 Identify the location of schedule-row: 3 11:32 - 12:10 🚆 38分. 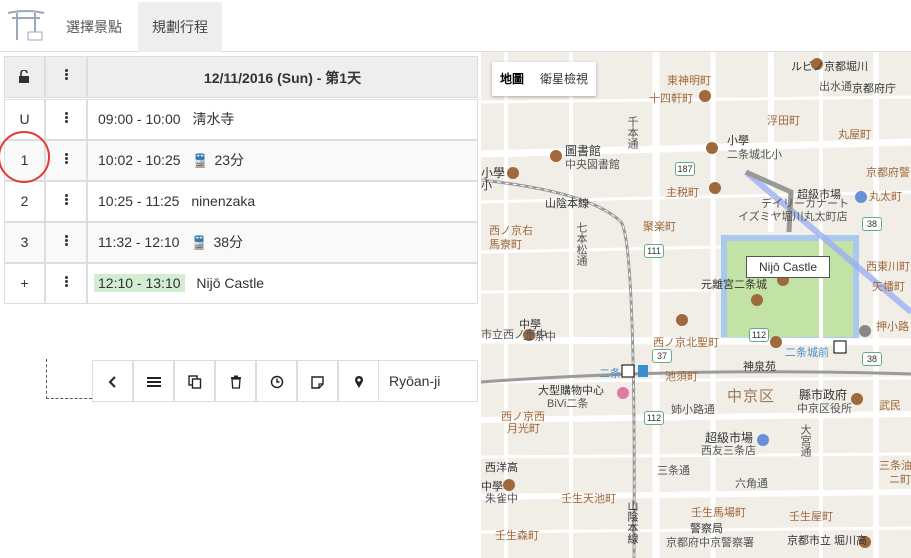
(241, 242).